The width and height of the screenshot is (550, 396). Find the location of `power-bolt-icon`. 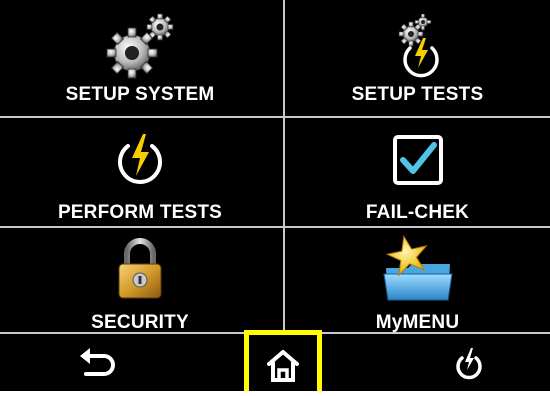

power-bolt-icon is located at coordinates (140, 159).